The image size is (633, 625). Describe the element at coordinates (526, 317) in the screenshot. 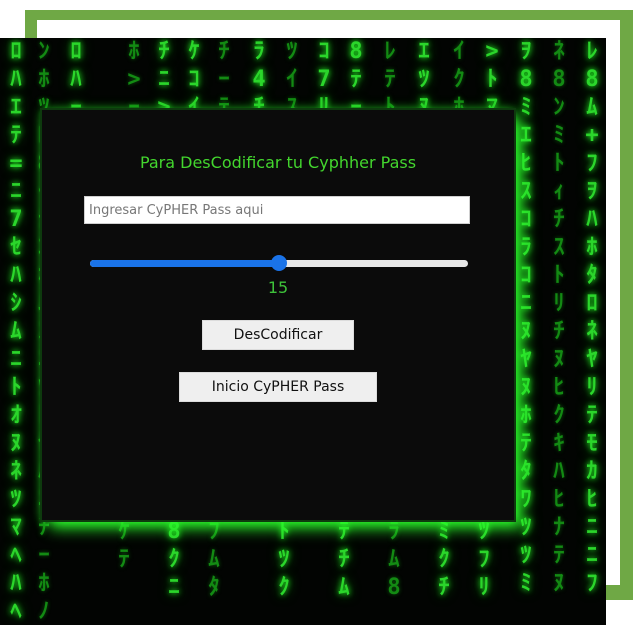

I see `matrix-column: ｦ 8 ﾐ ｴ ﾋ ｽ ｺ ﾗ ｺ ﾆ ﾇ ﾔ ﾇ ﾎ ﾃ ﾀ ﾜ ﾂ ﾂ ﾐ` at that location.